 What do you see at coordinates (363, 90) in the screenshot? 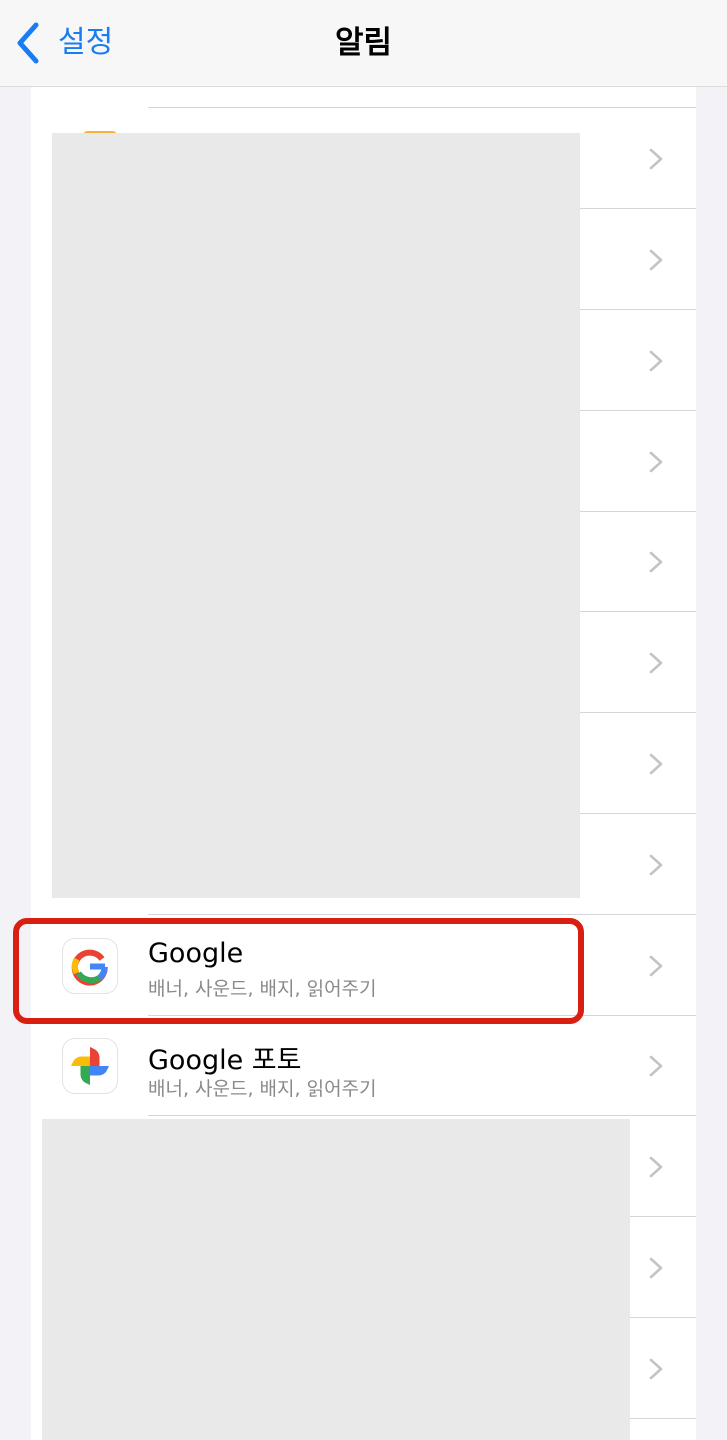
I see `list-item-partial` at bounding box center [363, 90].